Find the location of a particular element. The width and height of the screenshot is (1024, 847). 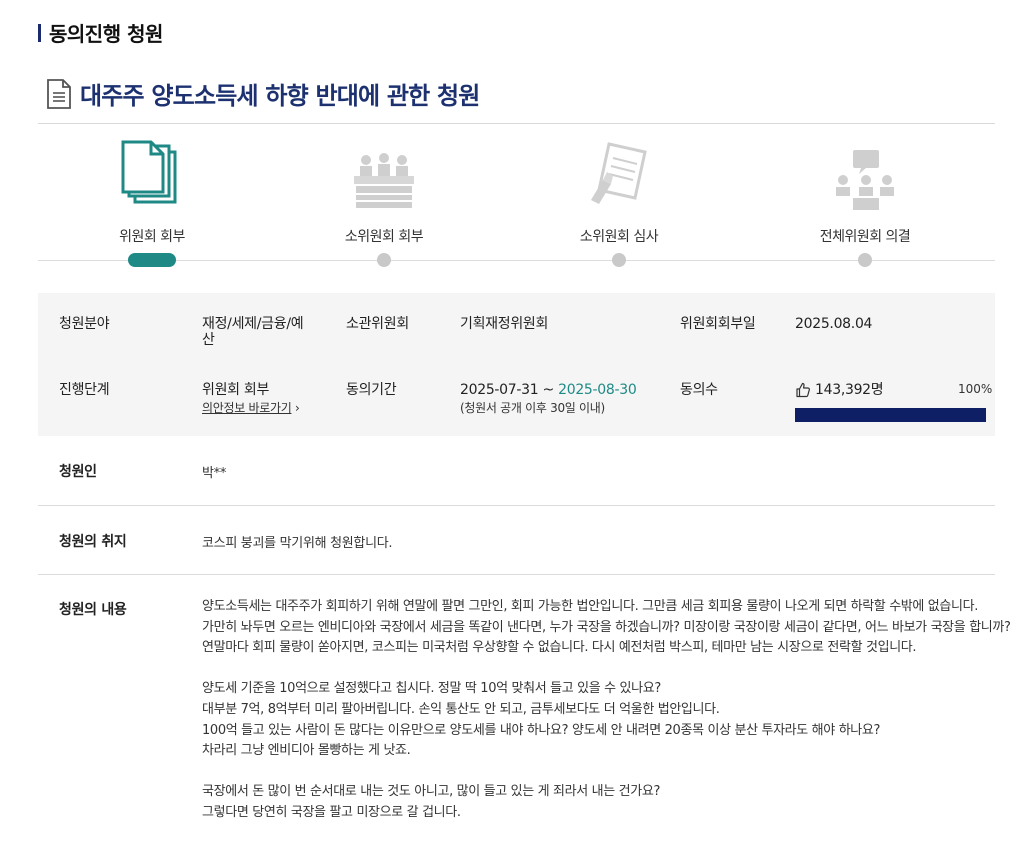

agree-count: 143,392명 is located at coordinates (849, 390).